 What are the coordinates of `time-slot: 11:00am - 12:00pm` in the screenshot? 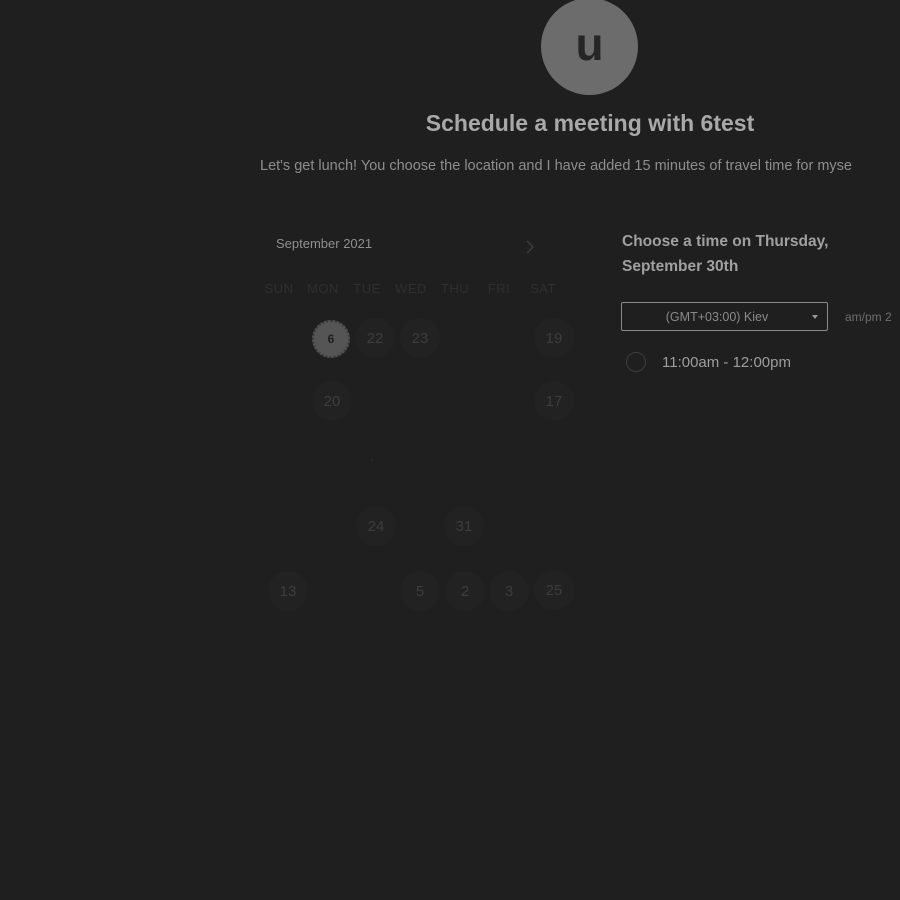 It's located at (708, 362).